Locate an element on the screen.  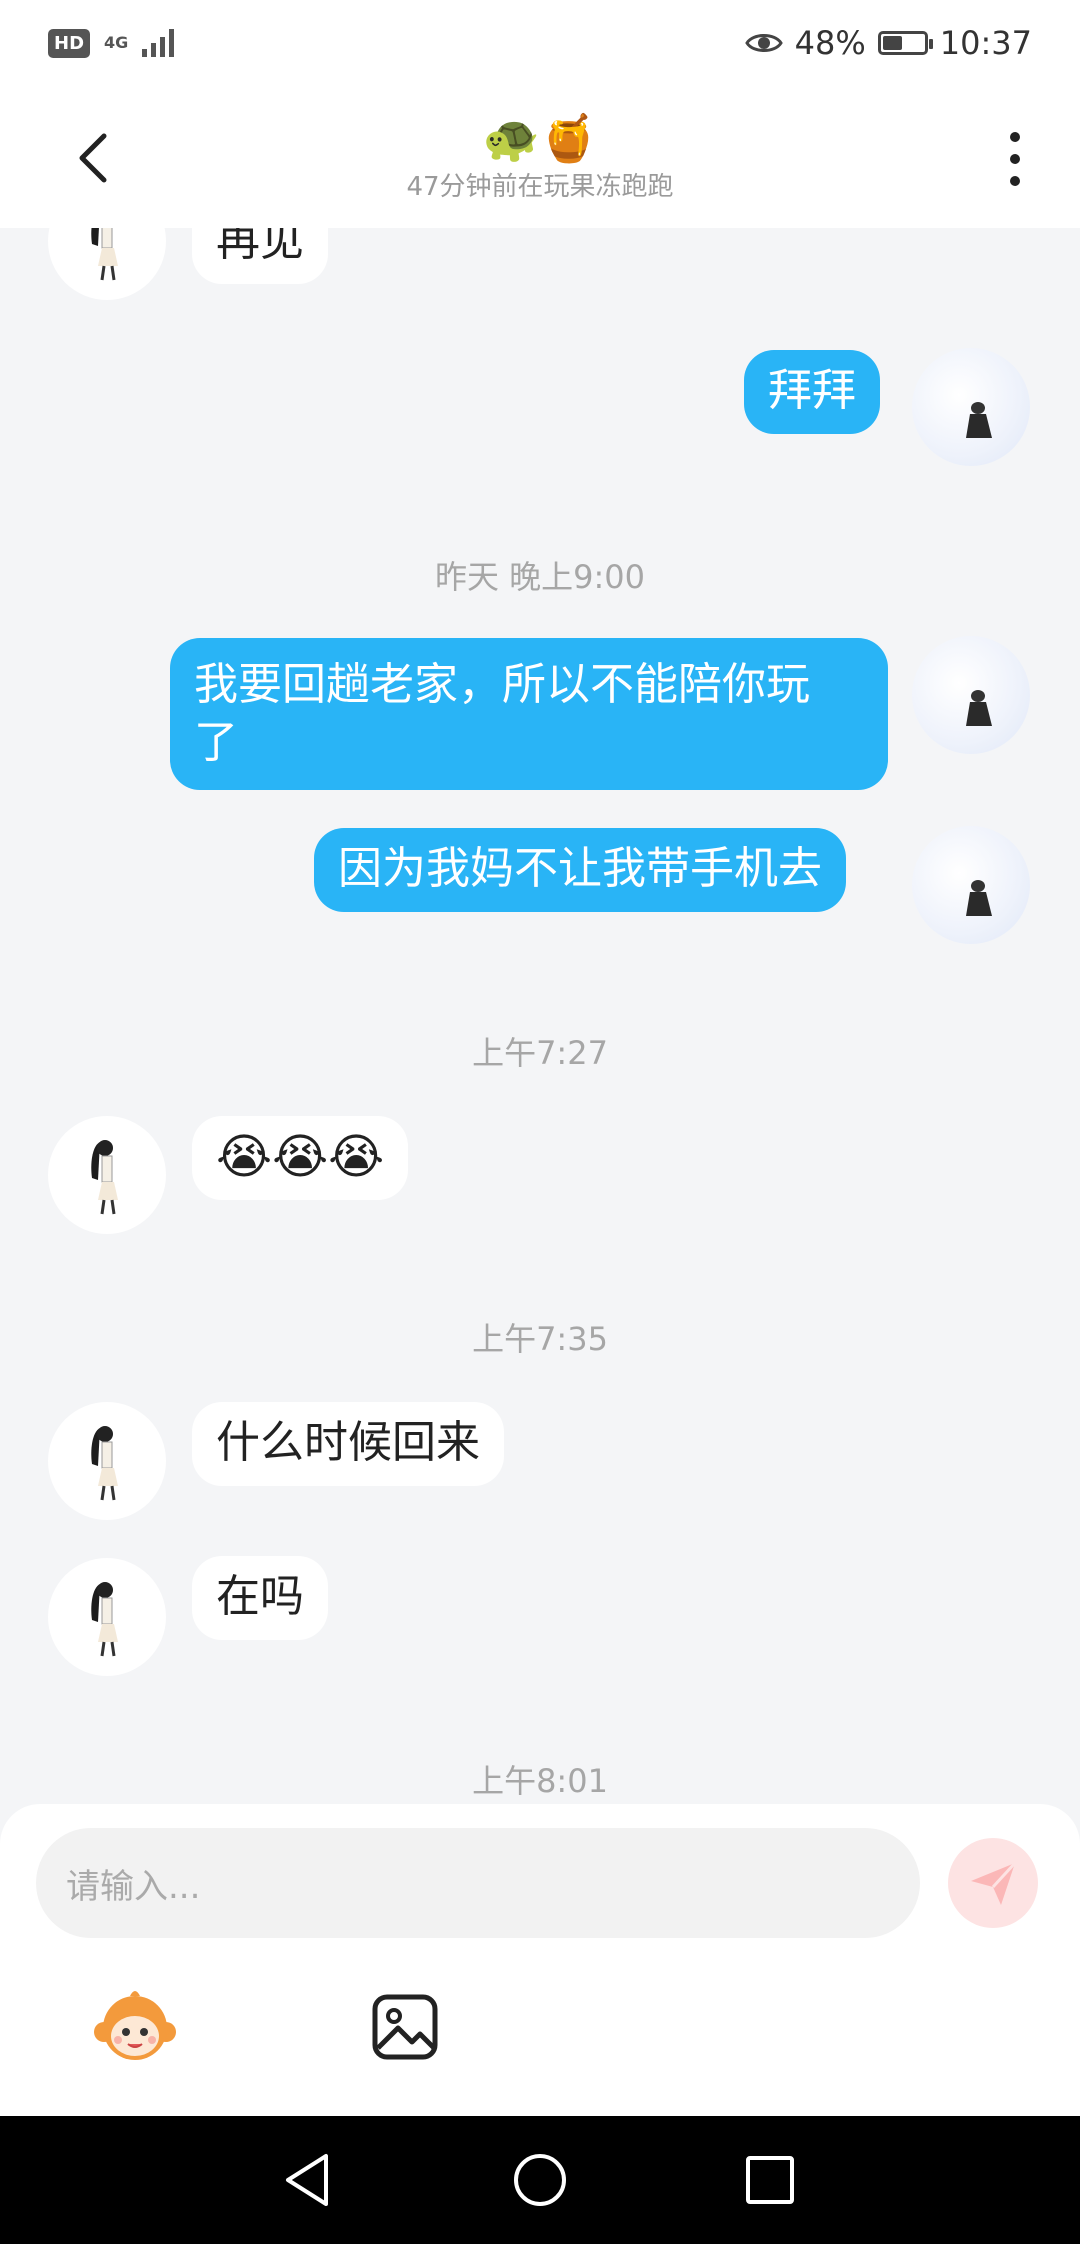
nav-back-button is located at coordinates (310, 2180).